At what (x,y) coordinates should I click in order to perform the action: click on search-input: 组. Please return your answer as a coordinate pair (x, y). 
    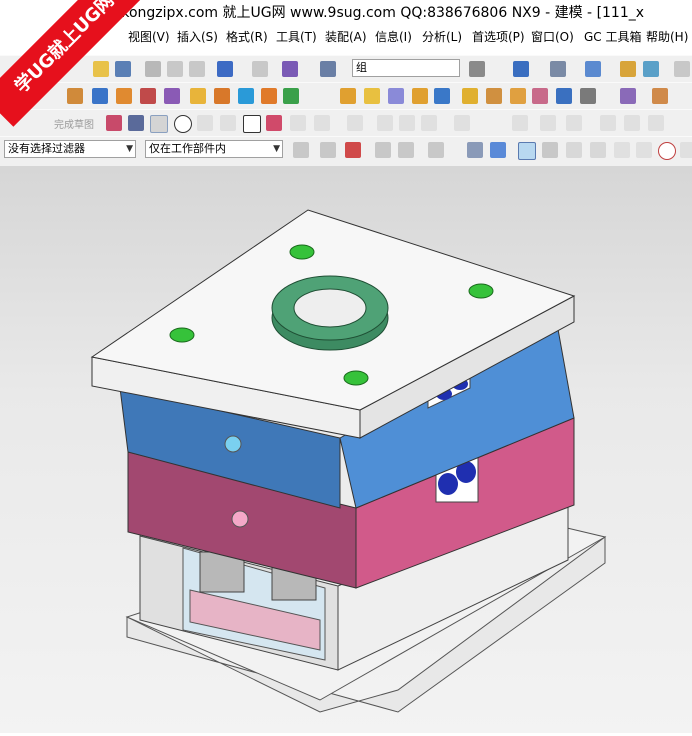
    Looking at the image, I should click on (406, 68).